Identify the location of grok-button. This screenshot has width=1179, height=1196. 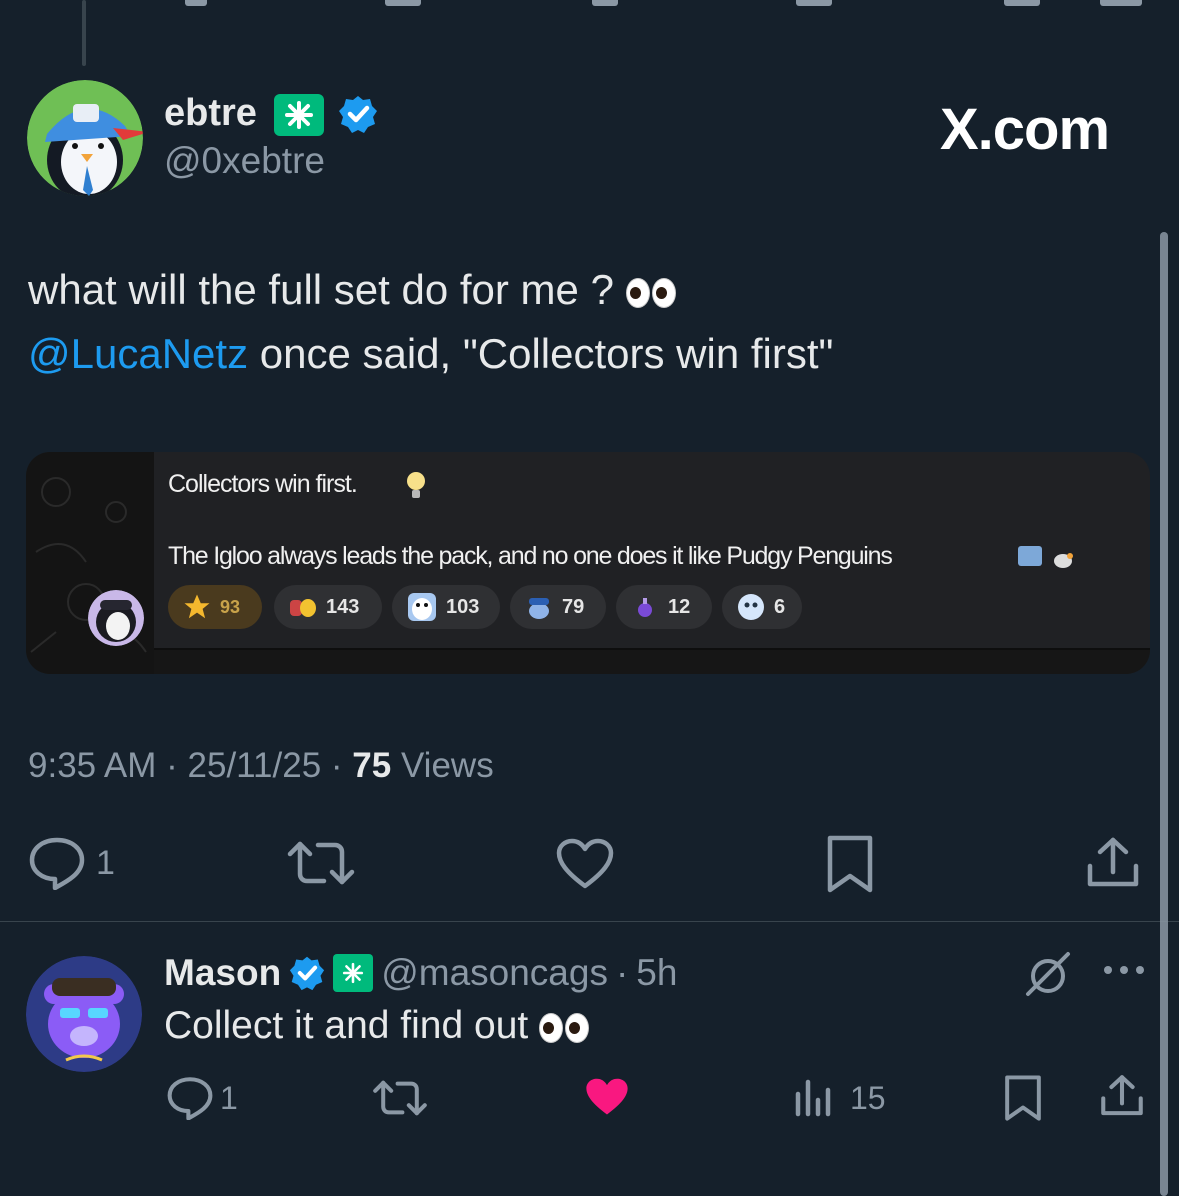
(1048, 976).